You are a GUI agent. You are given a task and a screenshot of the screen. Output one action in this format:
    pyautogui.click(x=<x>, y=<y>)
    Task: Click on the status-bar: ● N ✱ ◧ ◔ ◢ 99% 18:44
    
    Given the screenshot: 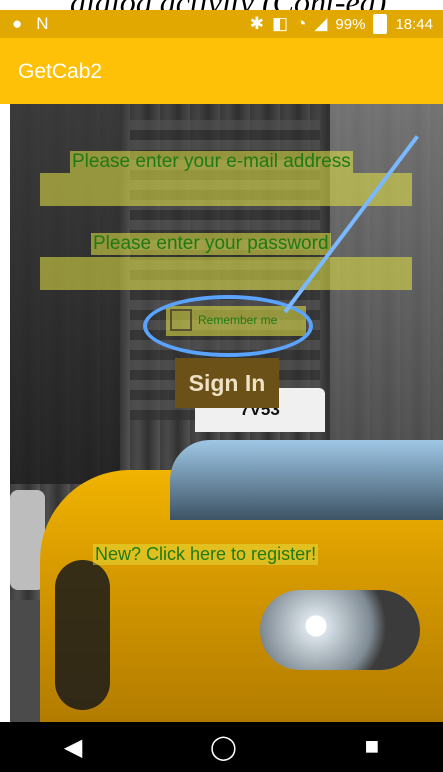 What is the action you would take?
    pyautogui.click(x=221, y=24)
    